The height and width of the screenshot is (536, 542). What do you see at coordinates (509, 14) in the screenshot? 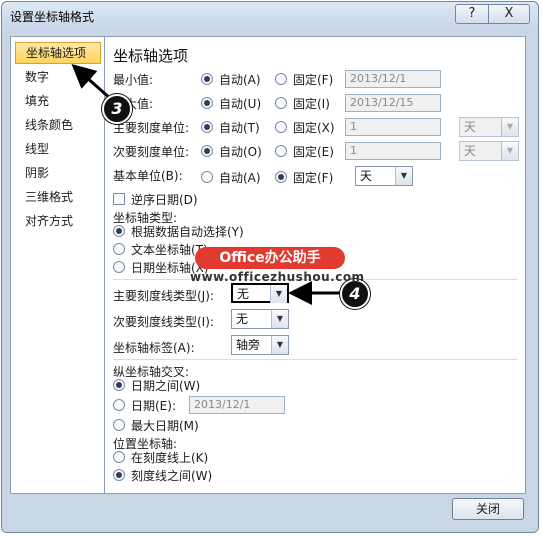
I see `window-close-button: X` at bounding box center [509, 14].